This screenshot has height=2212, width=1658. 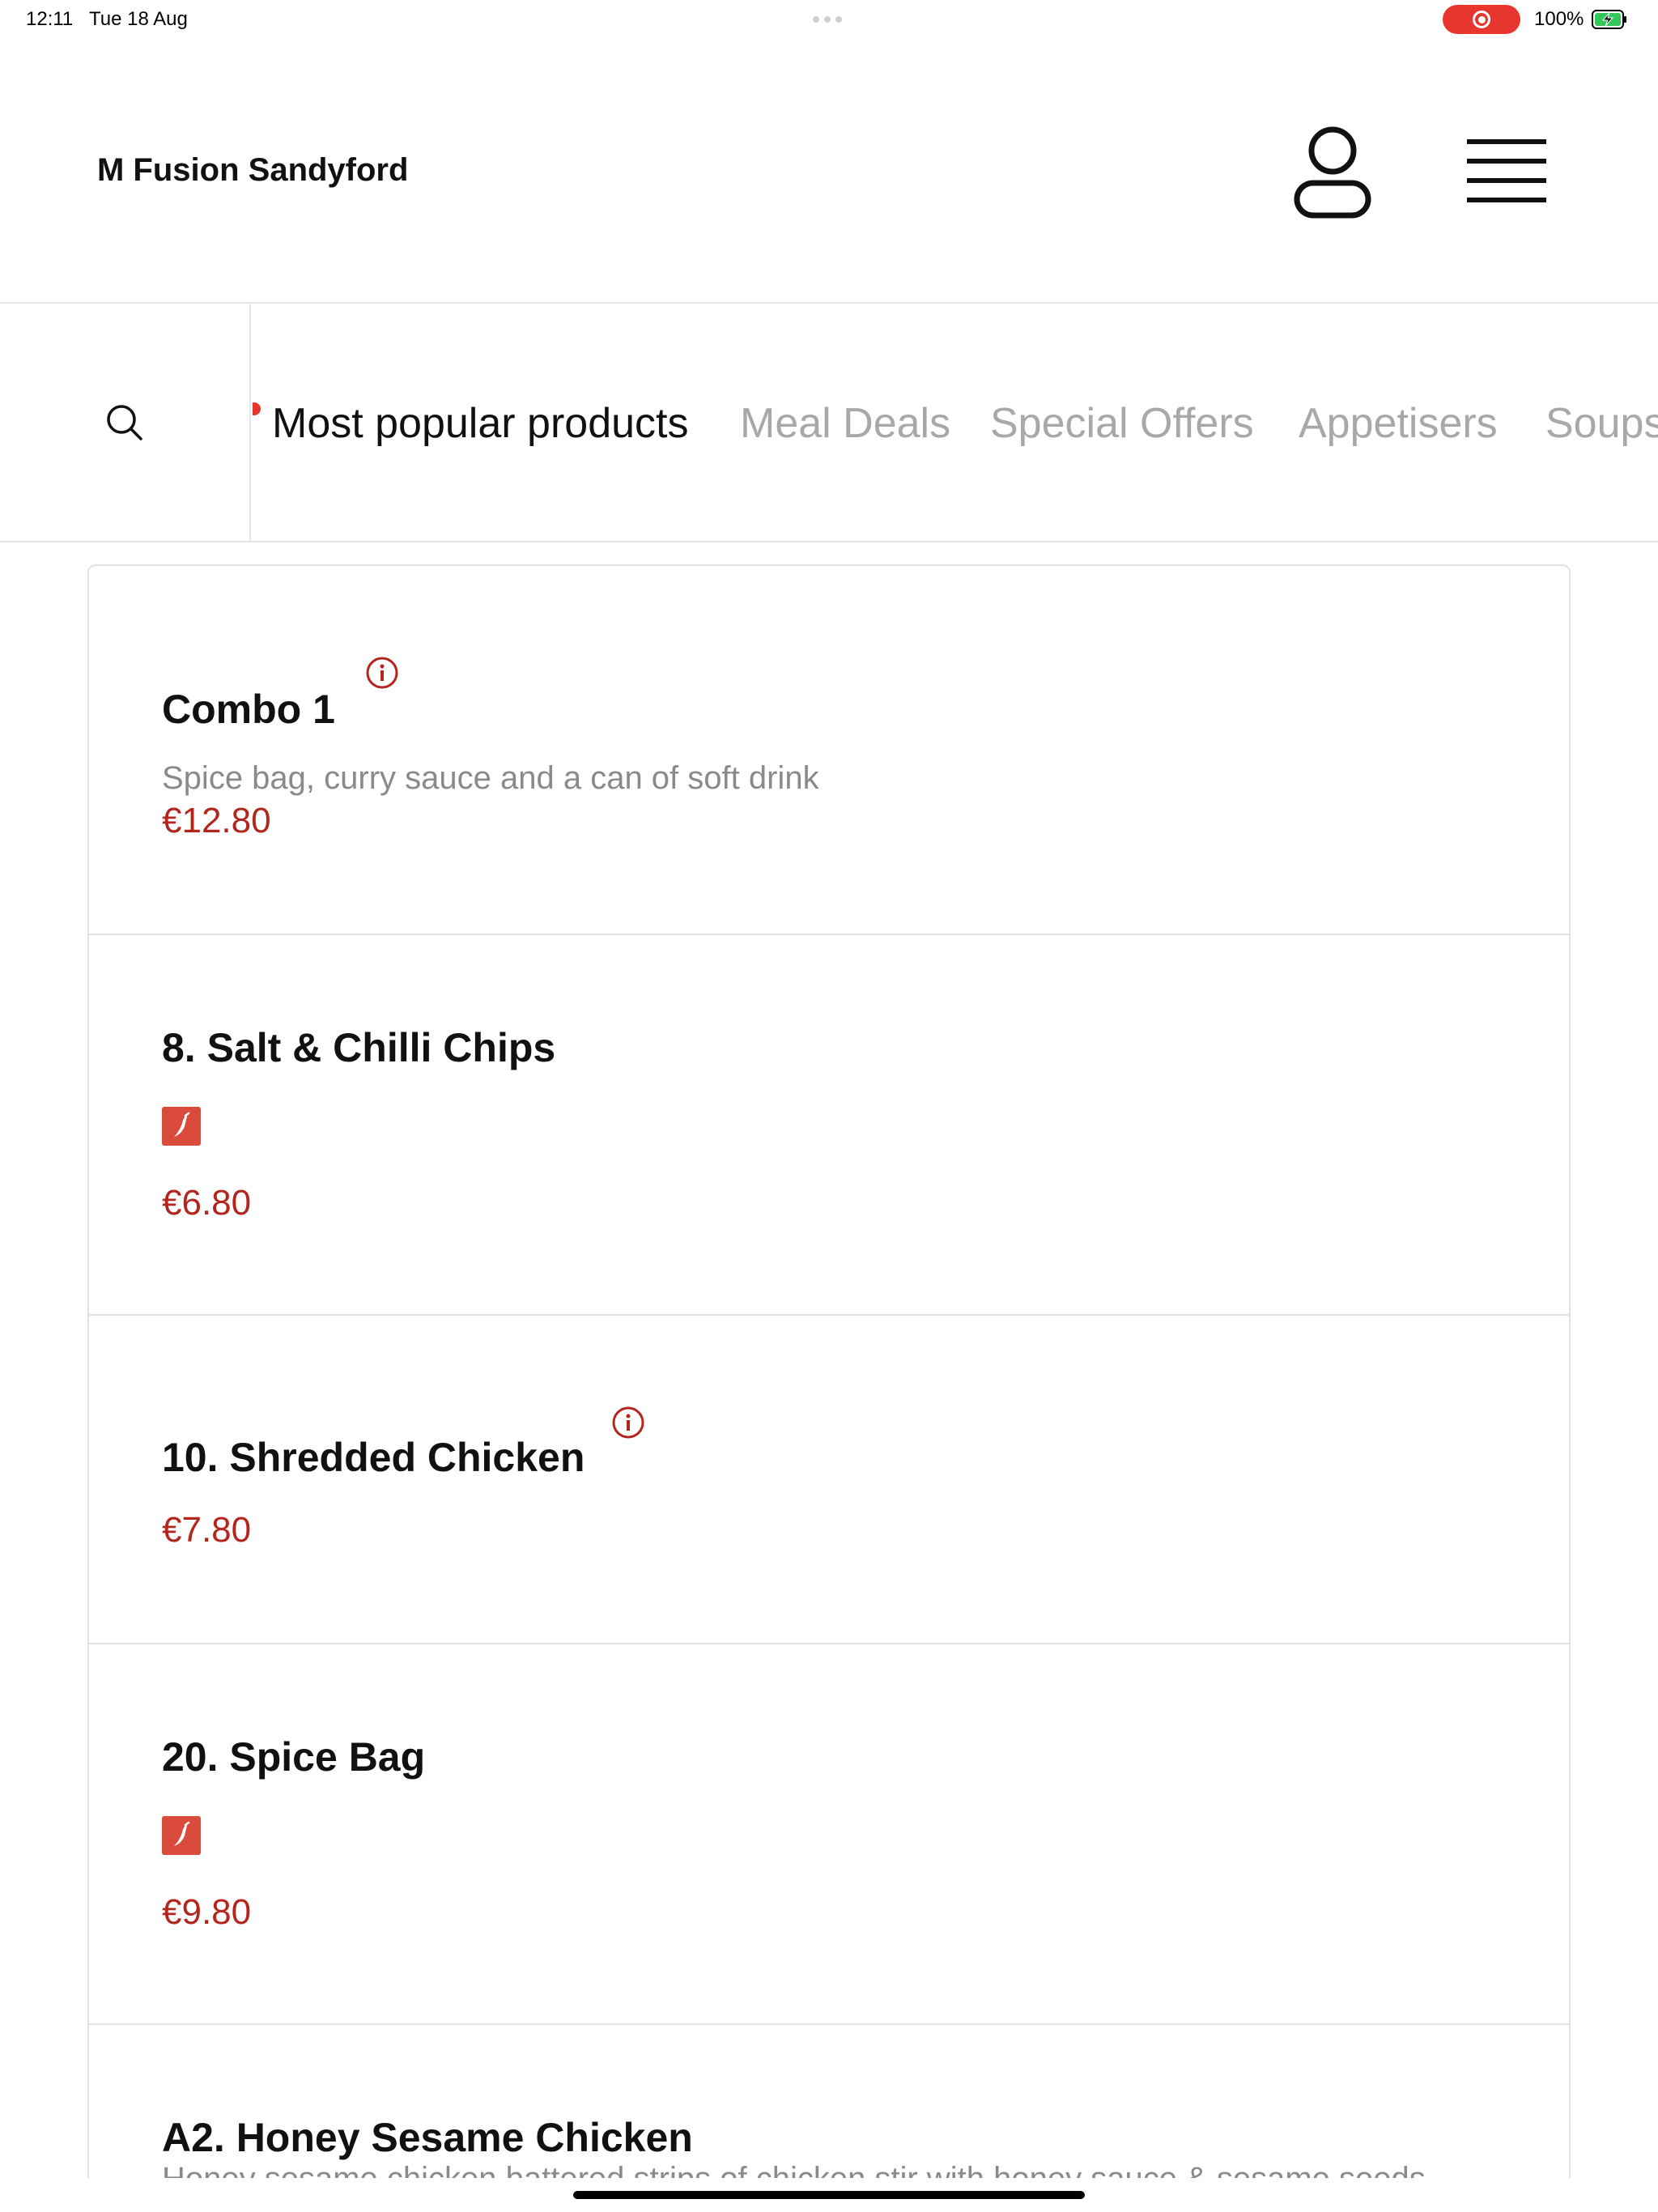 What do you see at coordinates (216, 820) in the screenshot?
I see `product-price: €12.80` at bounding box center [216, 820].